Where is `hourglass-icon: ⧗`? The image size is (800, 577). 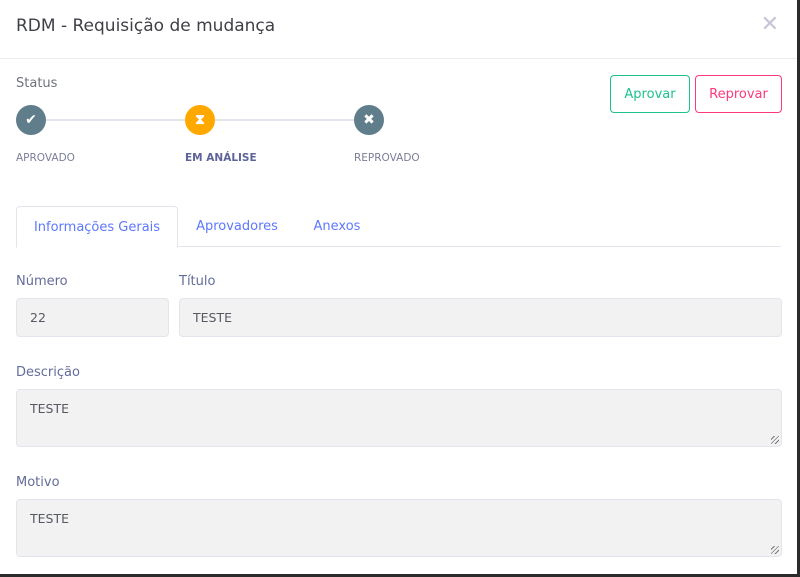 hourglass-icon: ⧗ is located at coordinates (200, 120).